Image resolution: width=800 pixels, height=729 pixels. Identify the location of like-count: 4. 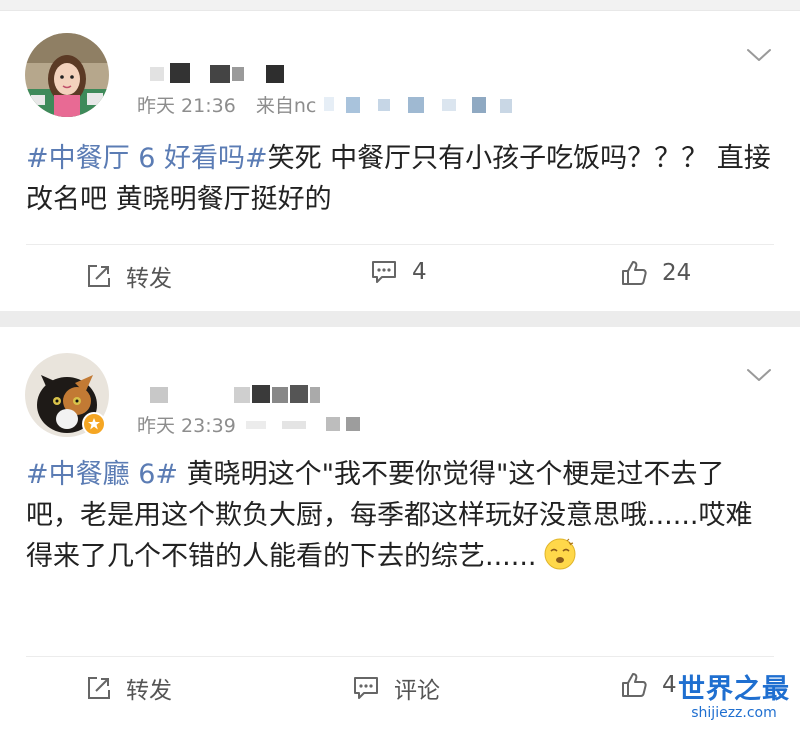
(669, 685).